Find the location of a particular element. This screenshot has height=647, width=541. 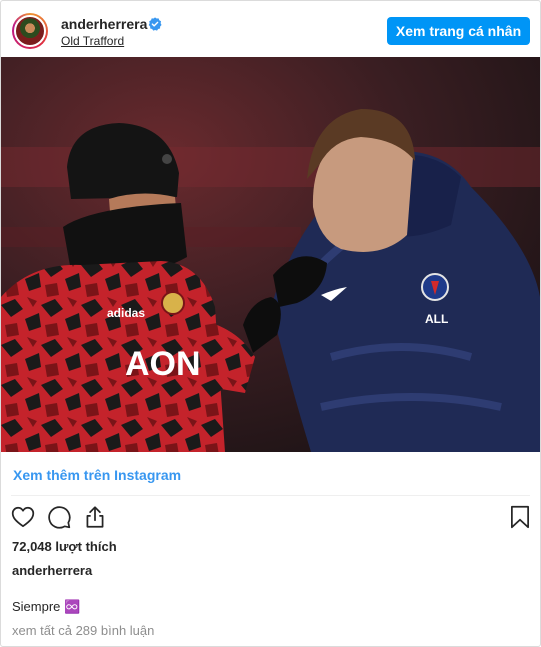

likes-count: 72,048 lượt thích is located at coordinates (64, 546).